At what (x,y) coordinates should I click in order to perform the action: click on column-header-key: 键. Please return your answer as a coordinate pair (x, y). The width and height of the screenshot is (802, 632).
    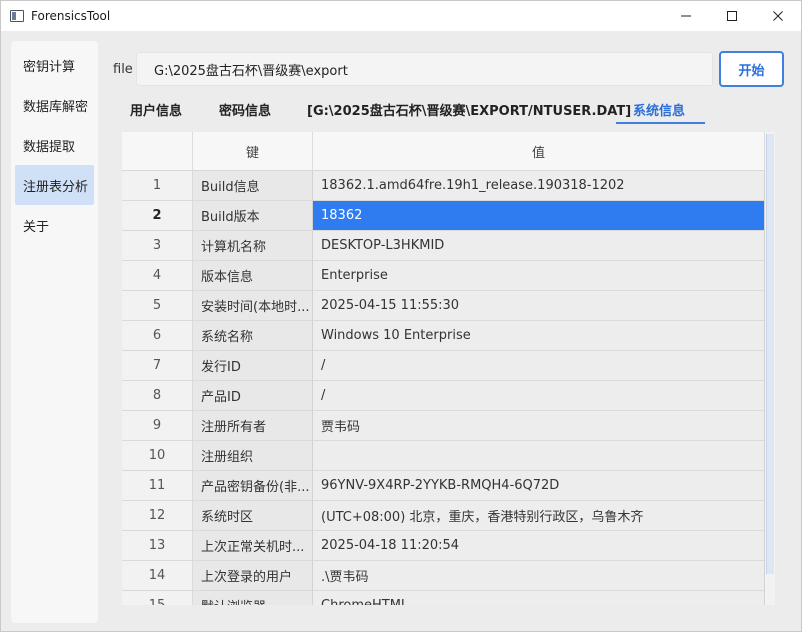
    Looking at the image, I should click on (253, 151).